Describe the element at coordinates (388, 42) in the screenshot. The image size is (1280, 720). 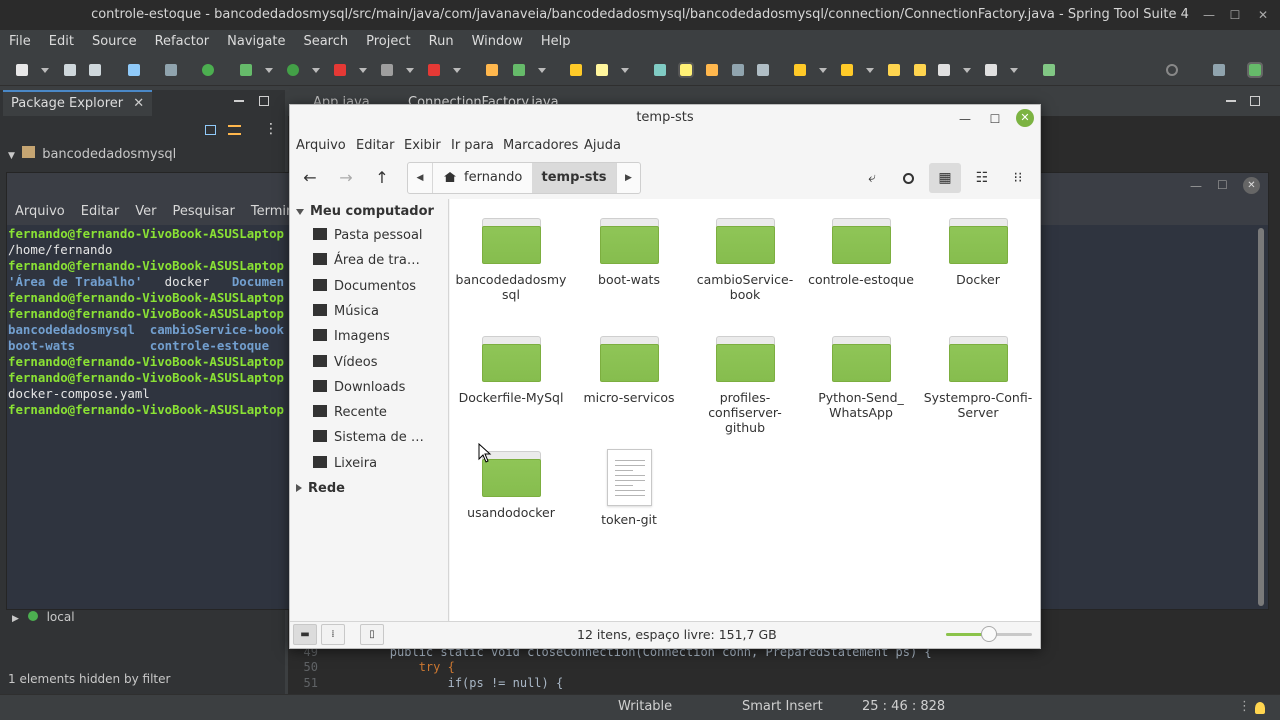
I see `menu-project: Project` at that location.